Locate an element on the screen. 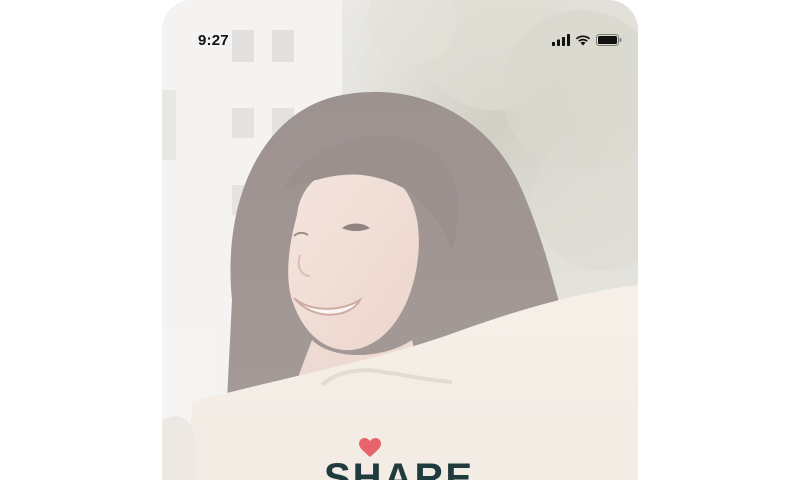 This screenshot has height=480, width=800. wifi-icon is located at coordinates (583, 42).